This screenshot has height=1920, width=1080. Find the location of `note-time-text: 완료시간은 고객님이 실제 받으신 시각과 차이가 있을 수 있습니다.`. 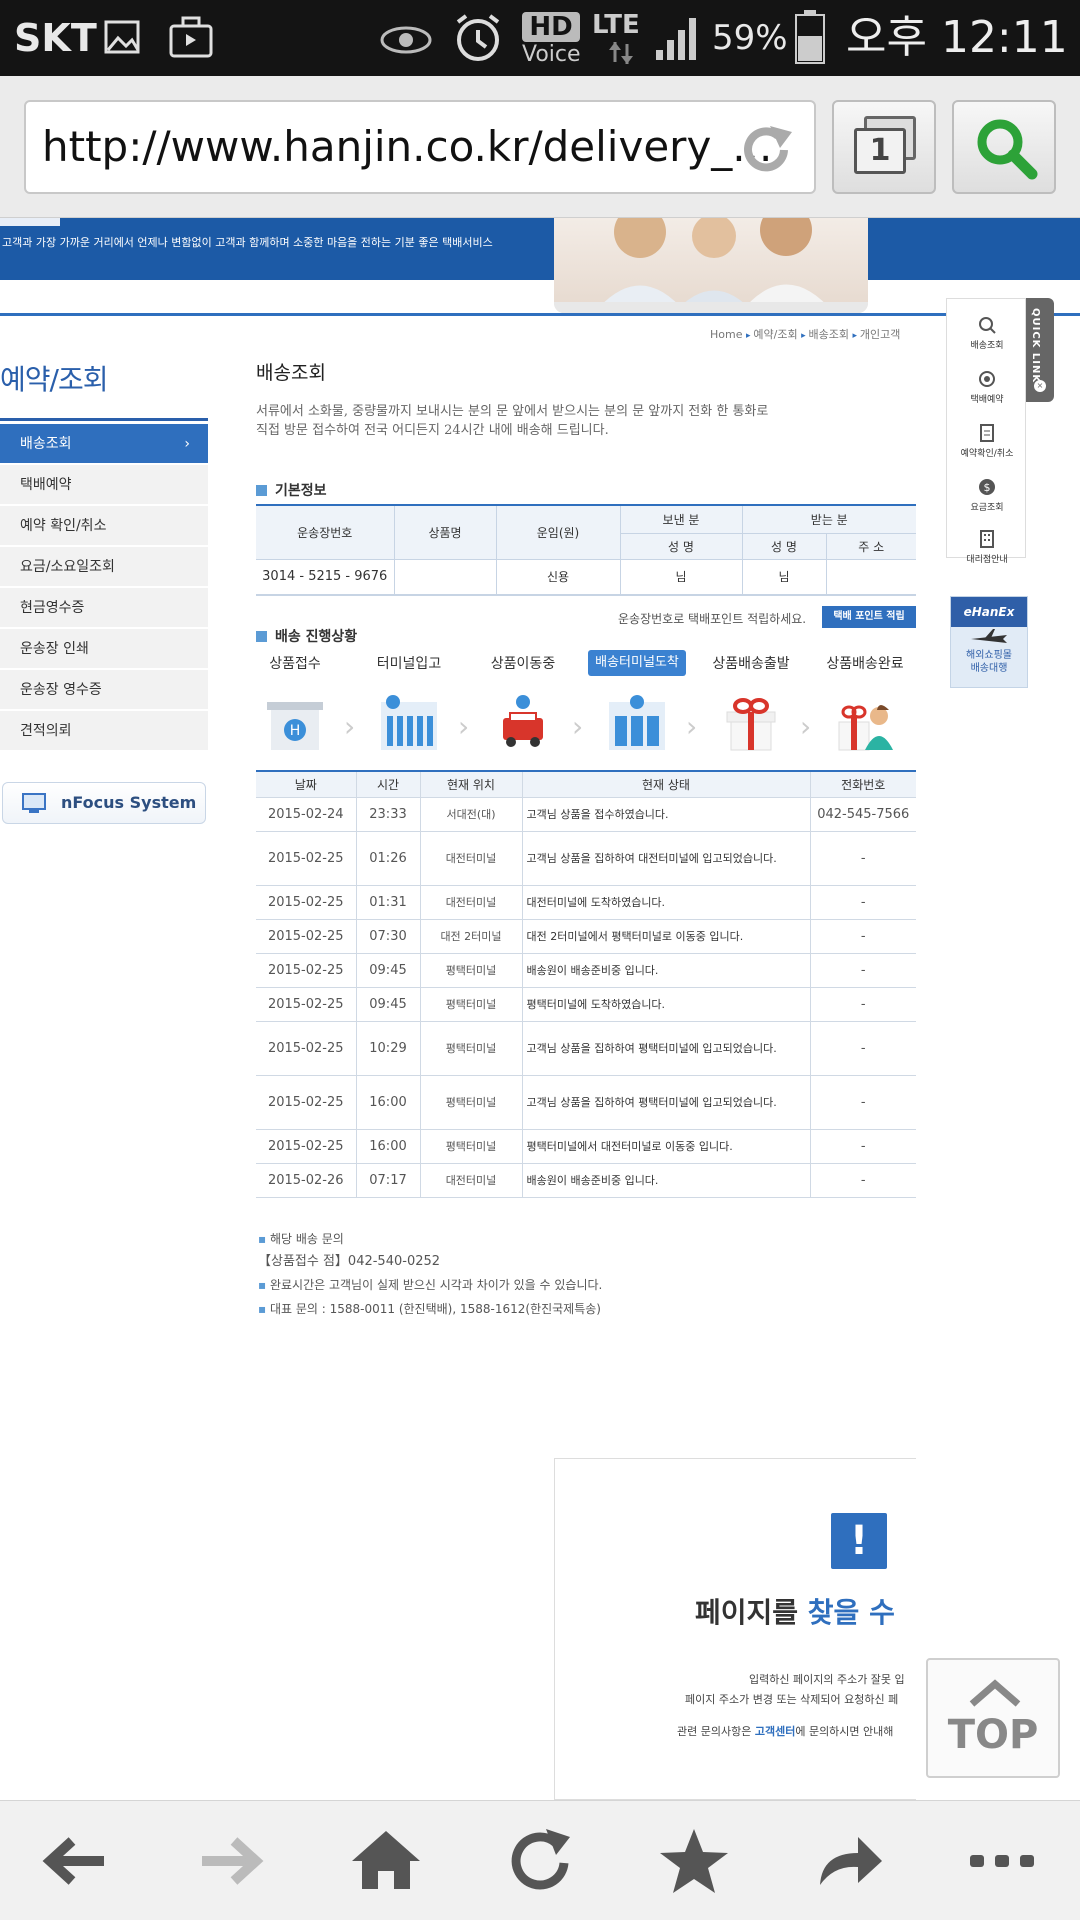

note-time-text: 완료시간은 고객님이 실제 받으신 시각과 차이가 있을 수 있습니다. is located at coordinates (436, 1285).